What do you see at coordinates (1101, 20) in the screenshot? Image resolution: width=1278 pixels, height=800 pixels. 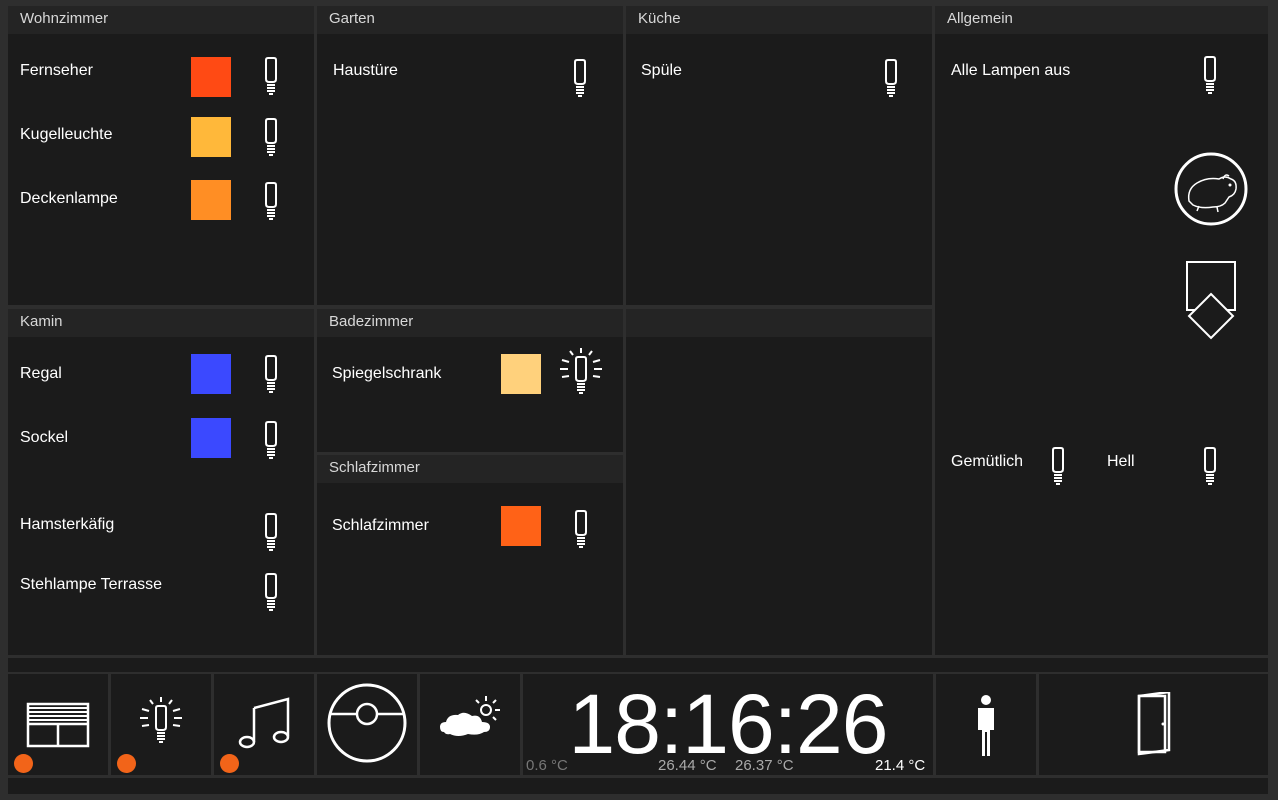 I see `panel-title: Allgemein` at bounding box center [1101, 20].